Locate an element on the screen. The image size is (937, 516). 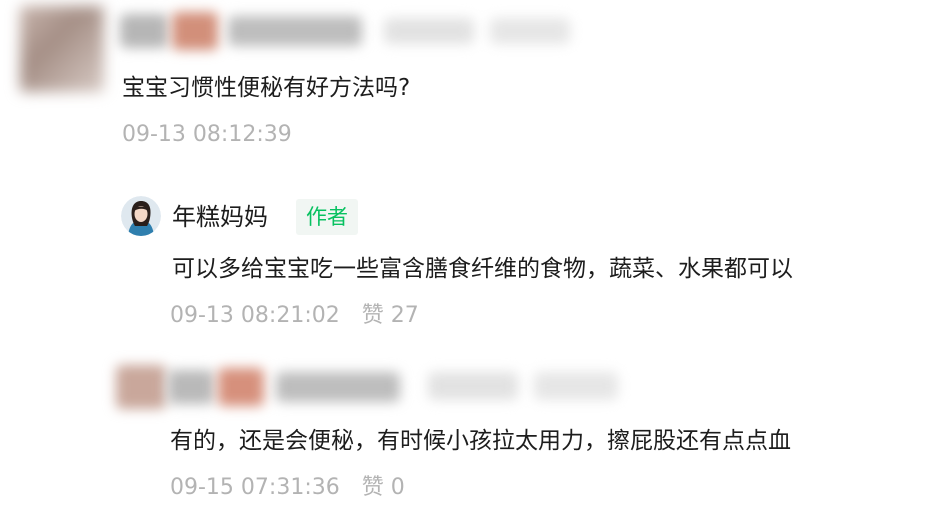
author-avatar-icon is located at coordinates (141, 216).